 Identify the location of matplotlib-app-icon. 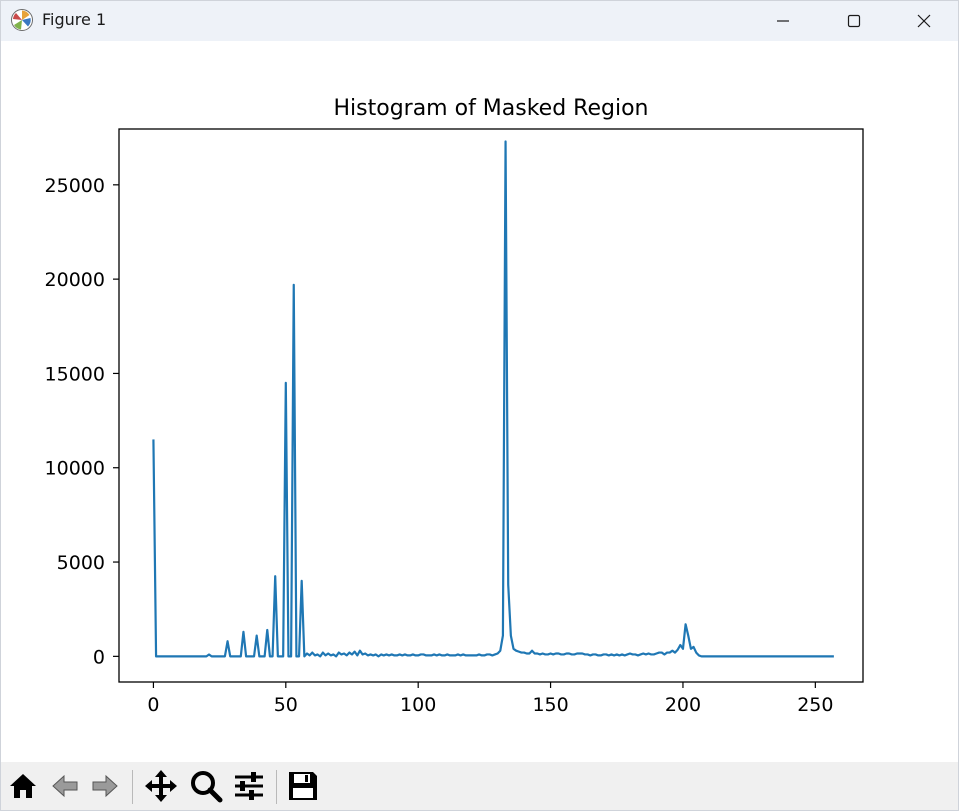
(22, 20).